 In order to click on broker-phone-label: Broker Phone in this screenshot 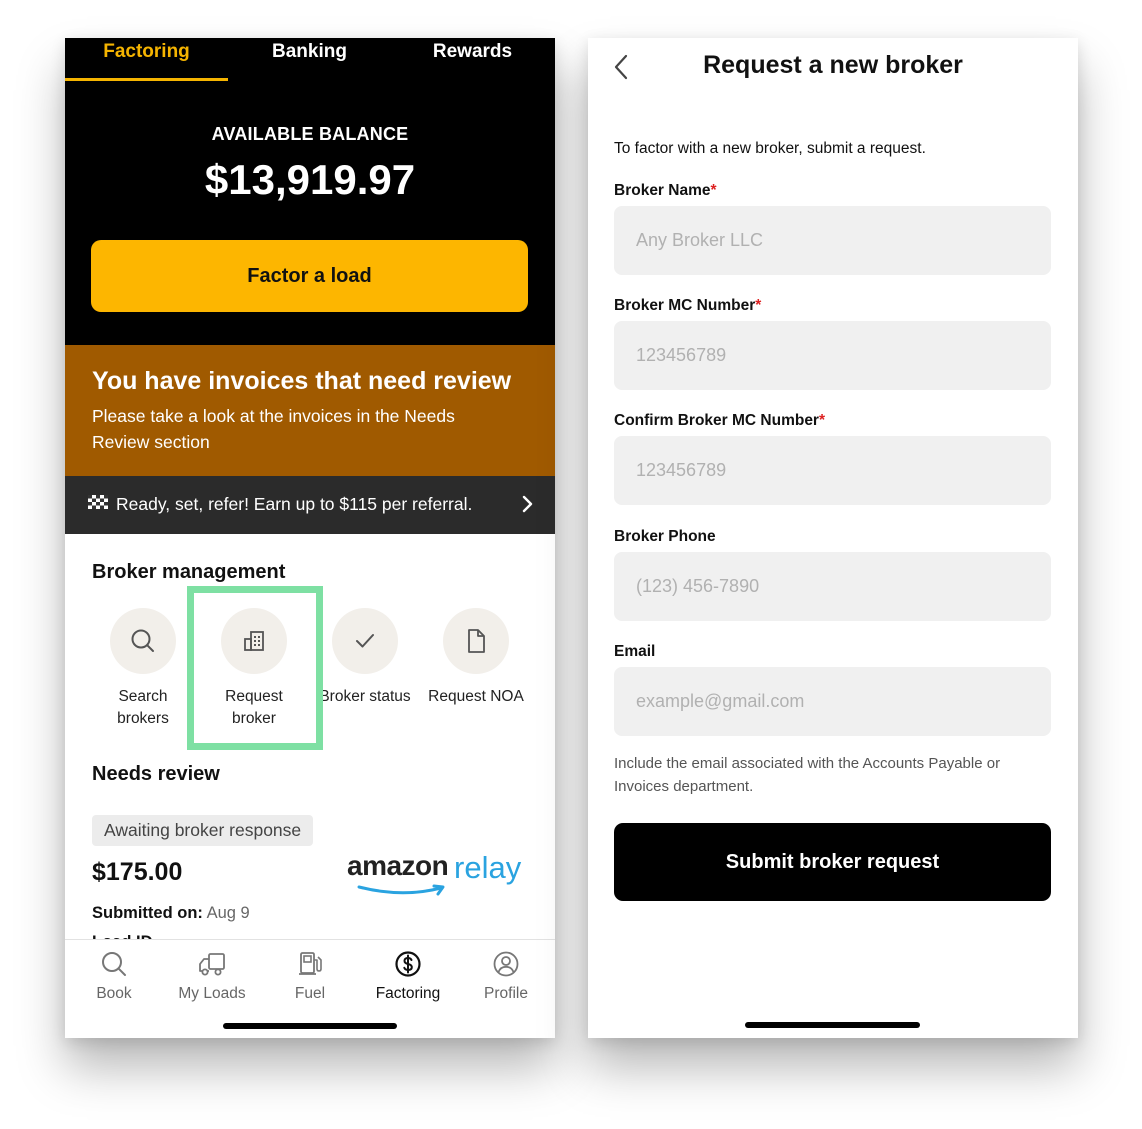, I will do `click(665, 537)`.